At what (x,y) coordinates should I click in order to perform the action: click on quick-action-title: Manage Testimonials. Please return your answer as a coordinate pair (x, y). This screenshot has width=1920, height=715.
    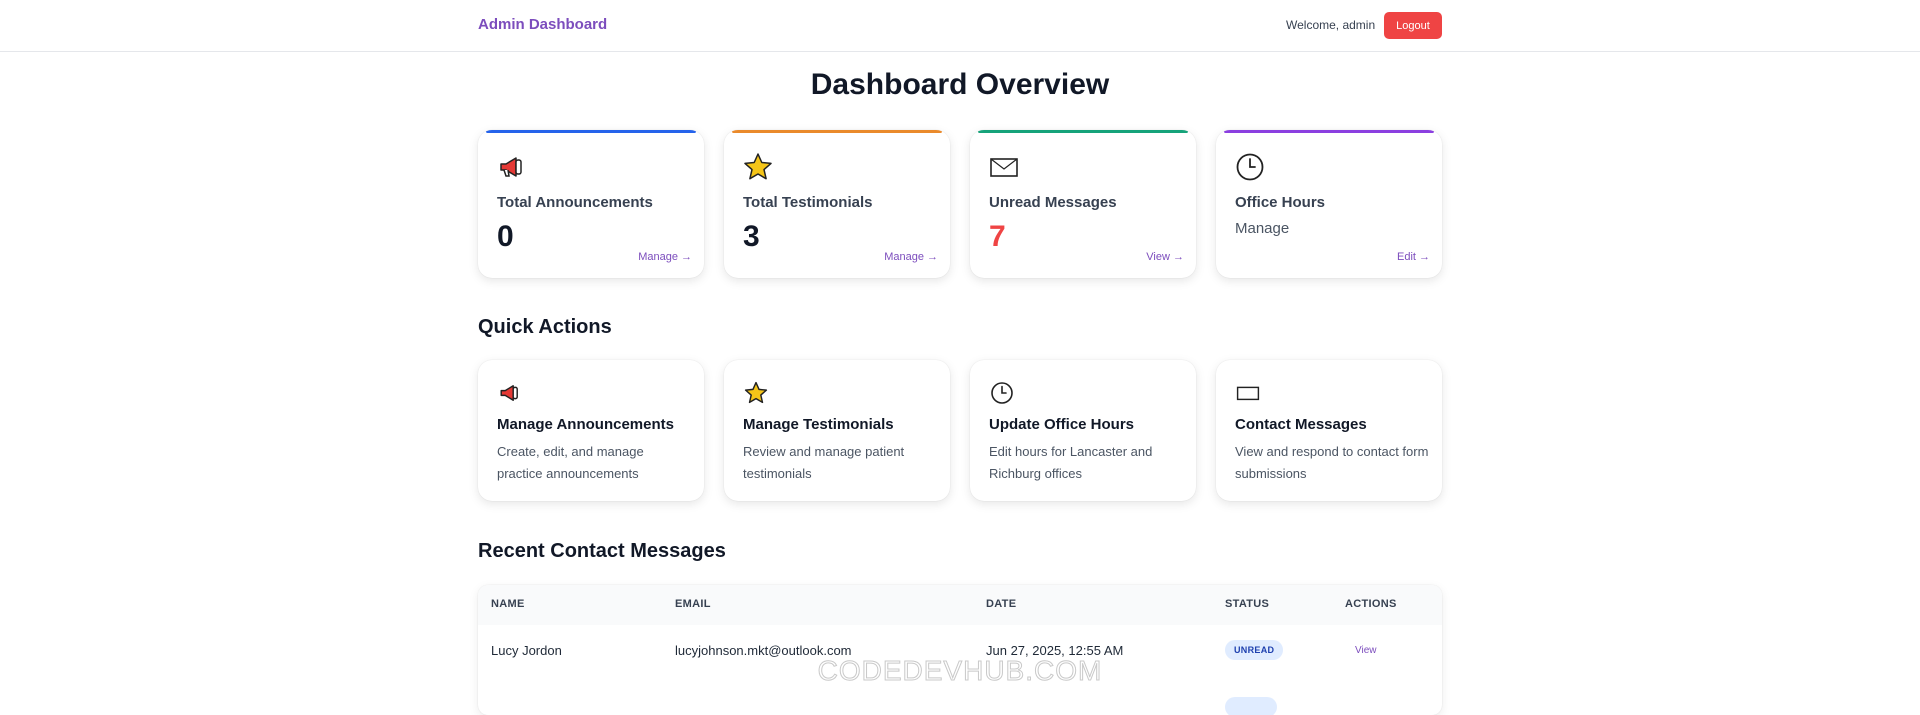
    Looking at the image, I should click on (818, 424).